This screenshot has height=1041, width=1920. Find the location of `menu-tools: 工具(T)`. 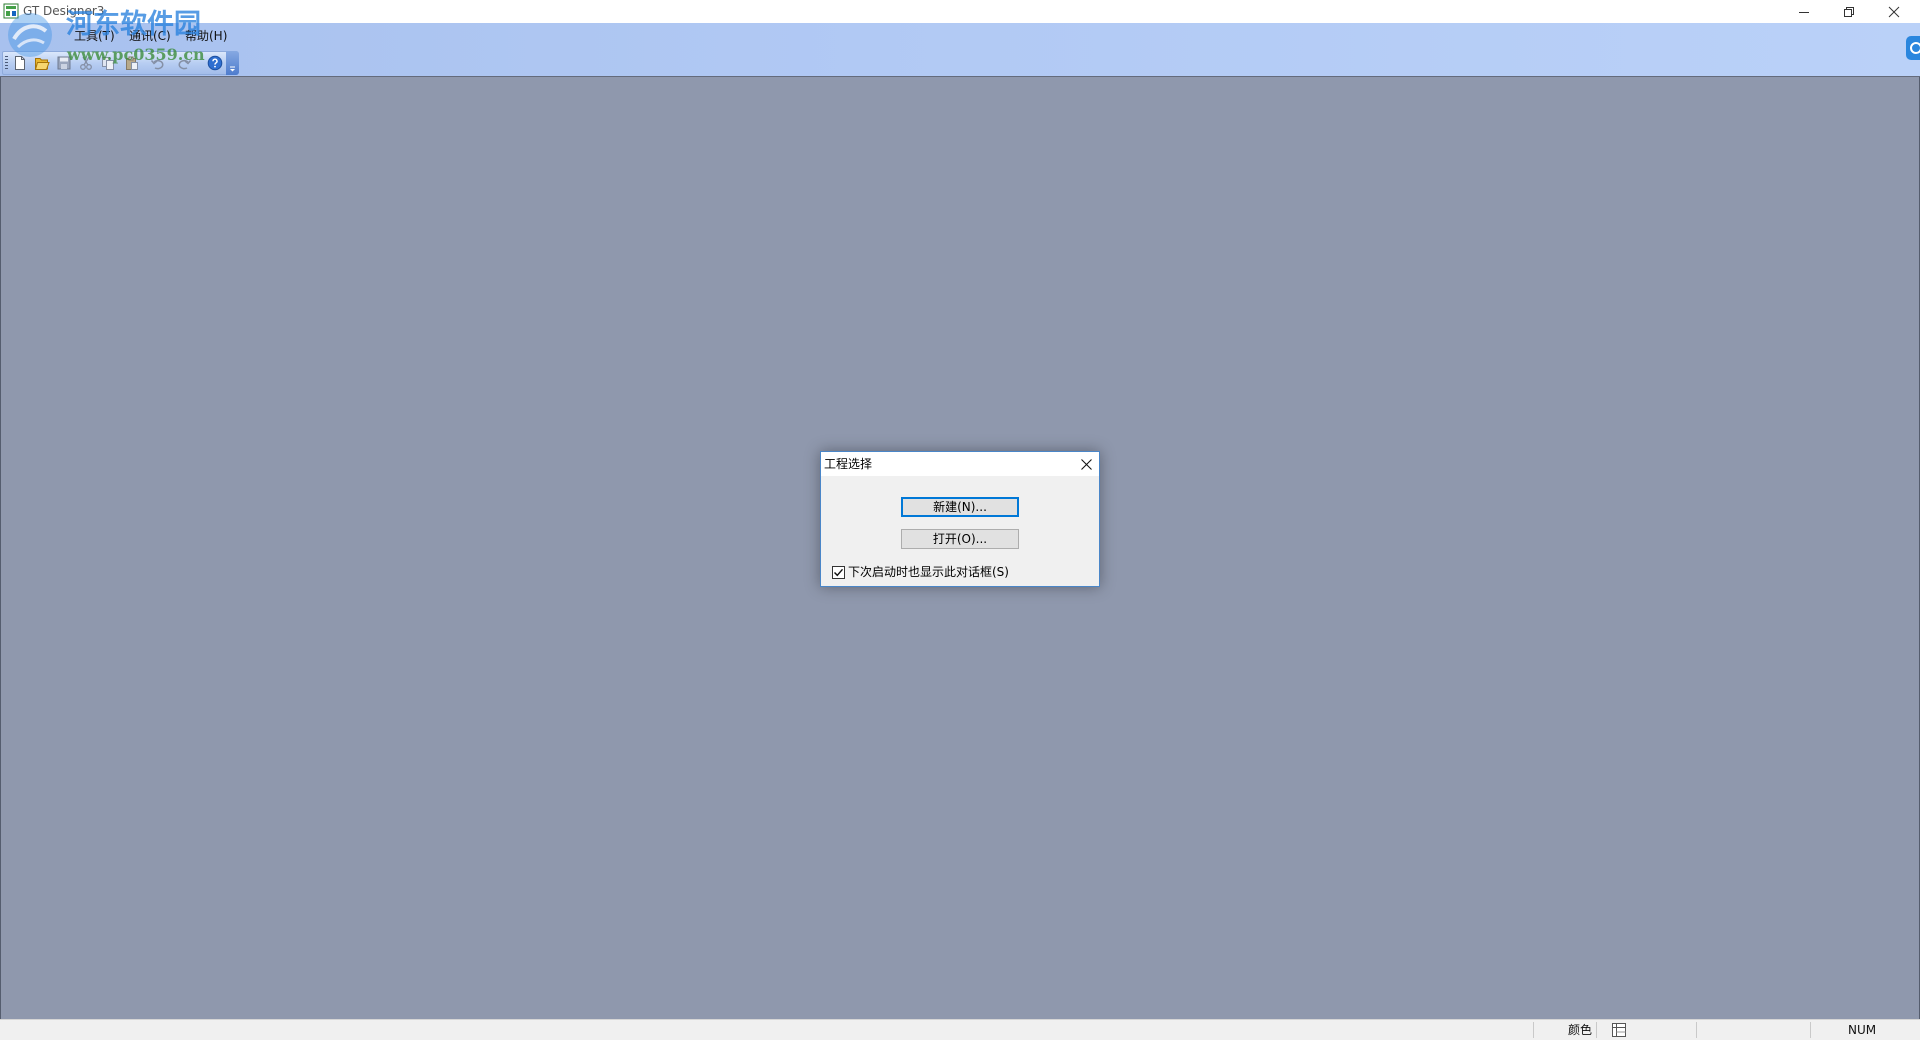

menu-tools: 工具(T) is located at coordinates (94, 36).